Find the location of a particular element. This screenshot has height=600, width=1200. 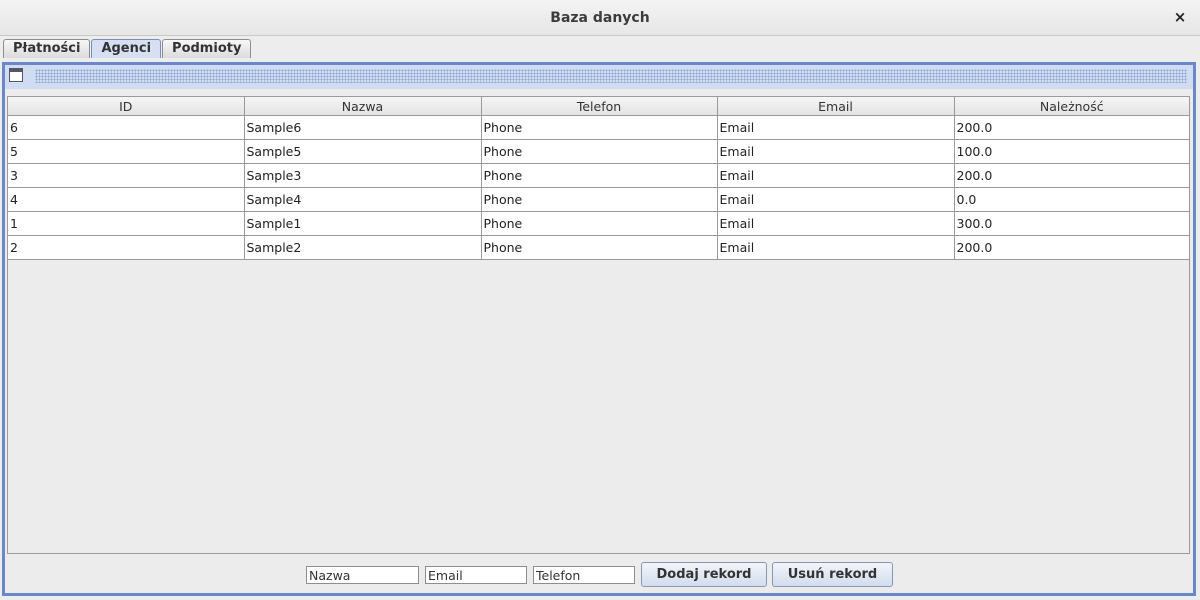

window-title: Baza danych is located at coordinates (600, 18).